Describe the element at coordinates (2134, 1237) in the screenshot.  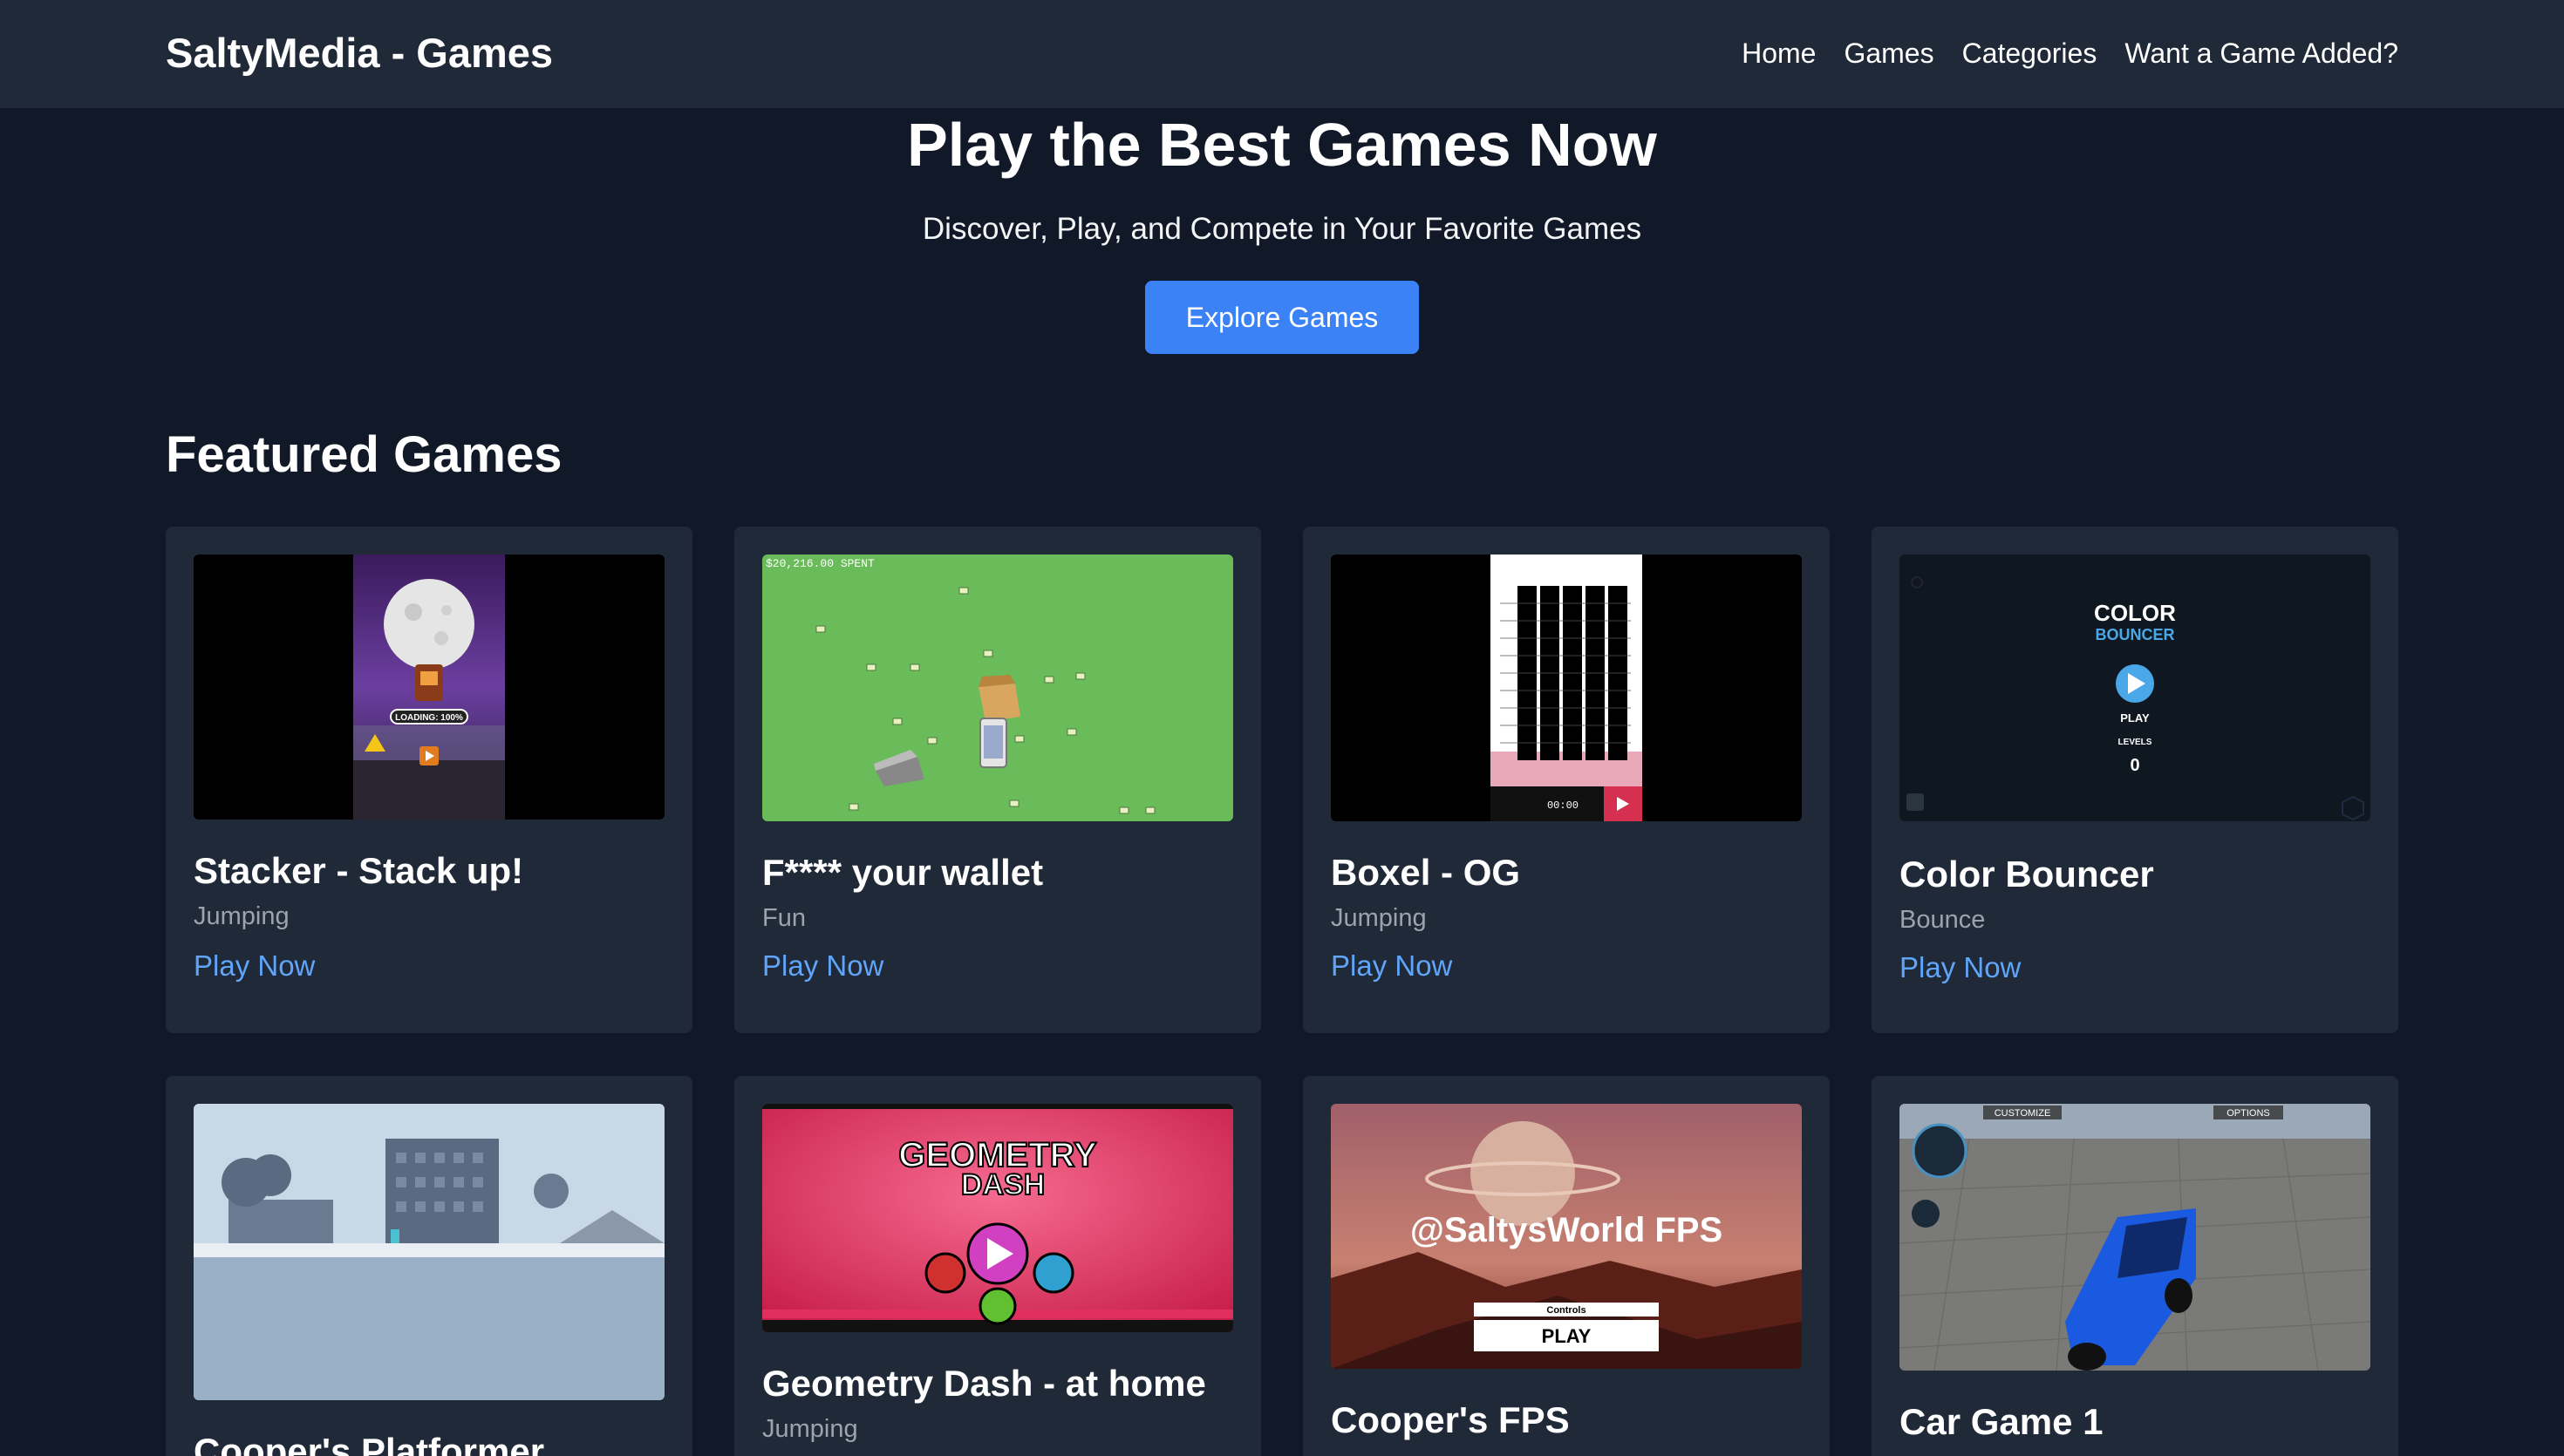
I see `game-thumbnail-car-game: CUSTOMIZE OPTIONS` at that location.